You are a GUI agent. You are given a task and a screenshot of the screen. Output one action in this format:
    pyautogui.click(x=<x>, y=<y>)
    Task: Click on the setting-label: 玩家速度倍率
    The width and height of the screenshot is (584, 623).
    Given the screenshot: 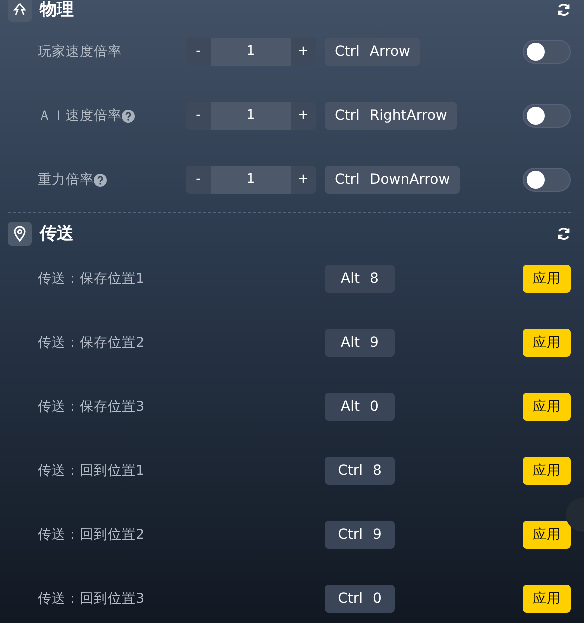 What is the action you would take?
    pyautogui.click(x=80, y=52)
    